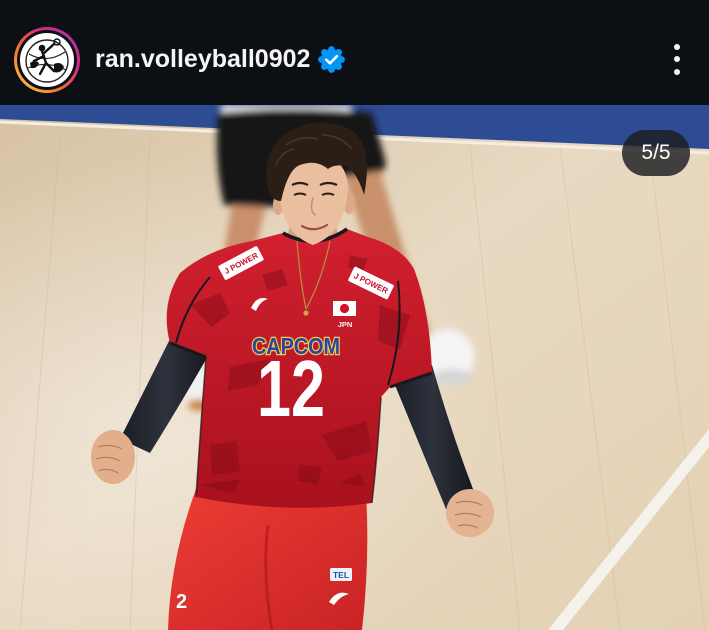  I want to click on carousel-counter-text: 5/5, so click(656, 152).